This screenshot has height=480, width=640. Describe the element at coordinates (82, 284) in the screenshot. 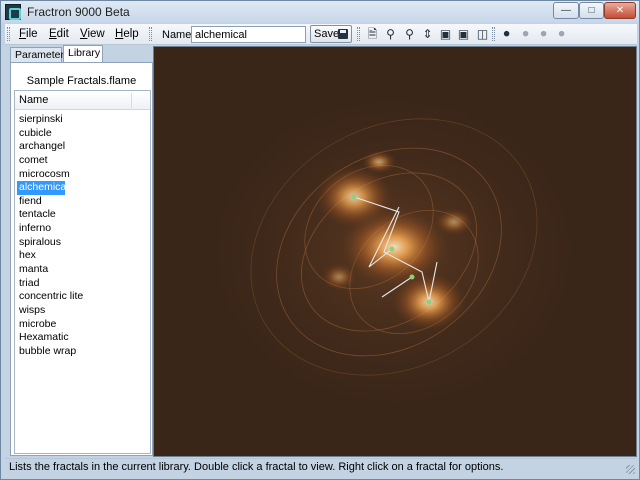

I see `fractal-list-item: triad` at that location.